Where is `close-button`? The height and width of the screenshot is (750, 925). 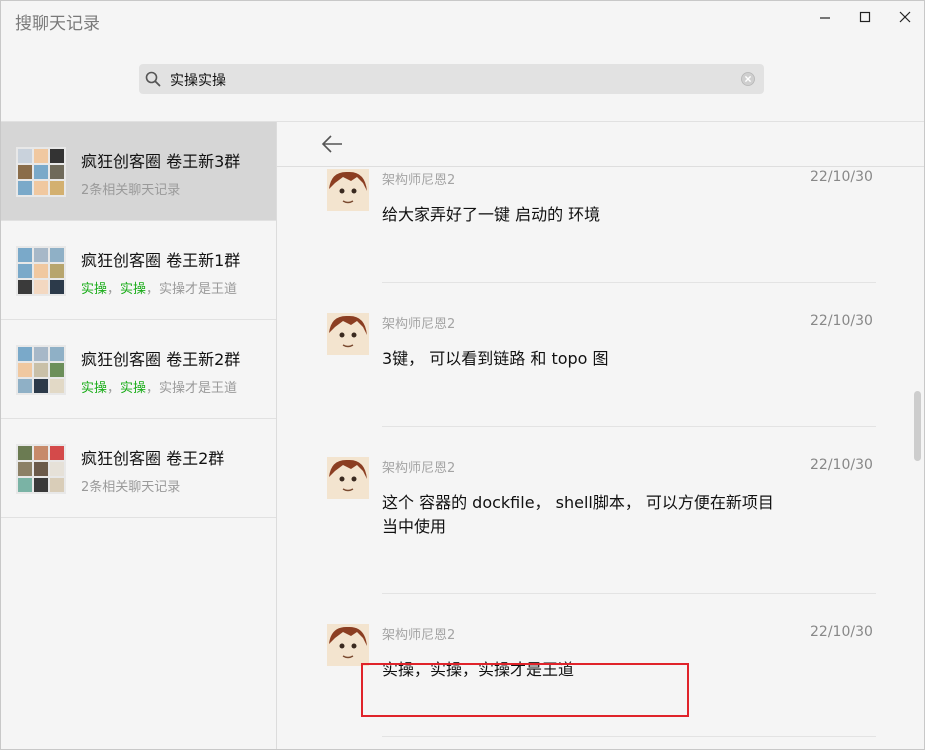
close-button is located at coordinates (905, 17).